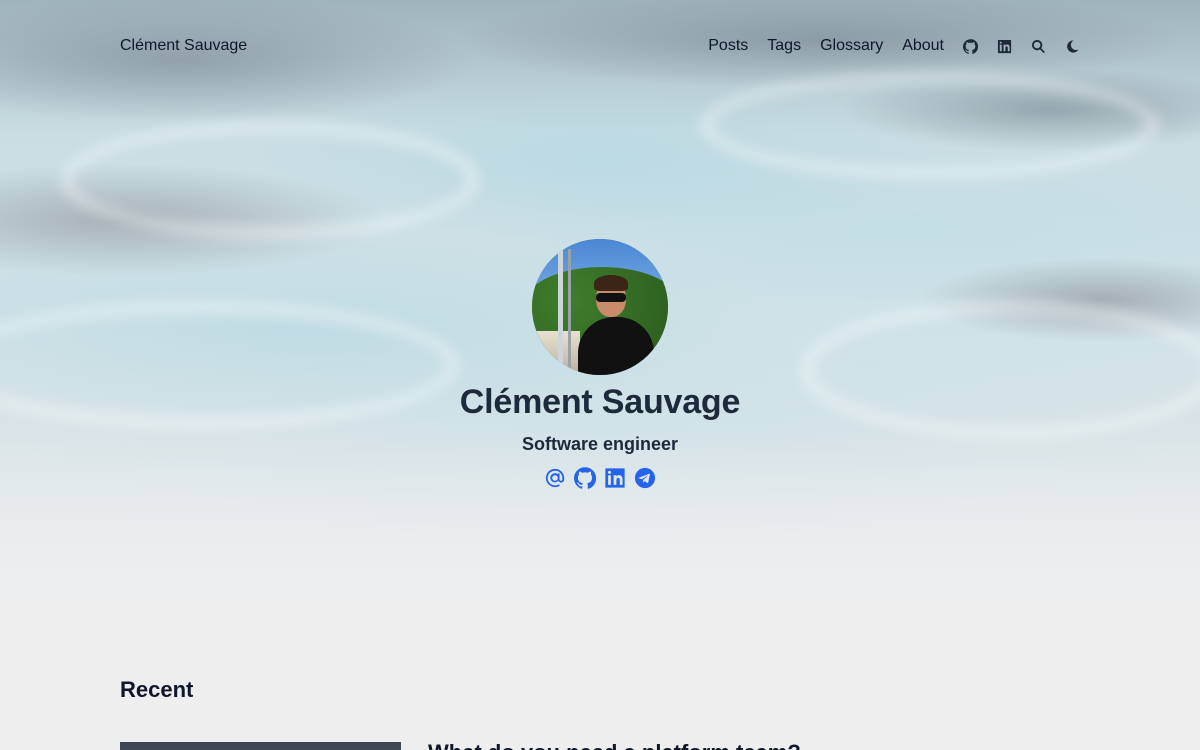 This screenshot has width=1200, height=750. I want to click on social-links, so click(600, 478).